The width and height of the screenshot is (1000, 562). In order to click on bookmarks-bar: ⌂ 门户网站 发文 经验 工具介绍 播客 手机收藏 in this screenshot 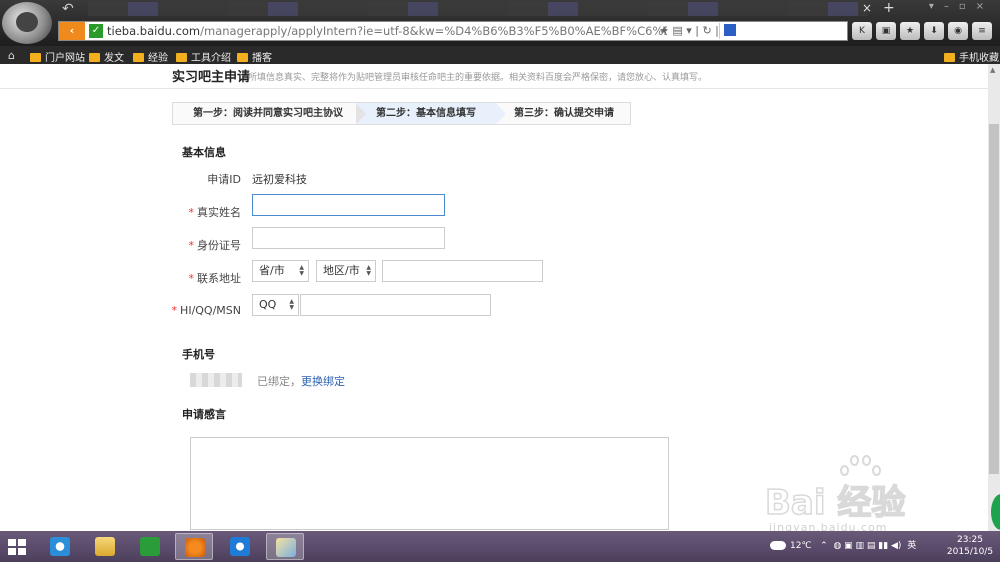, I will do `click(500, 55)`.